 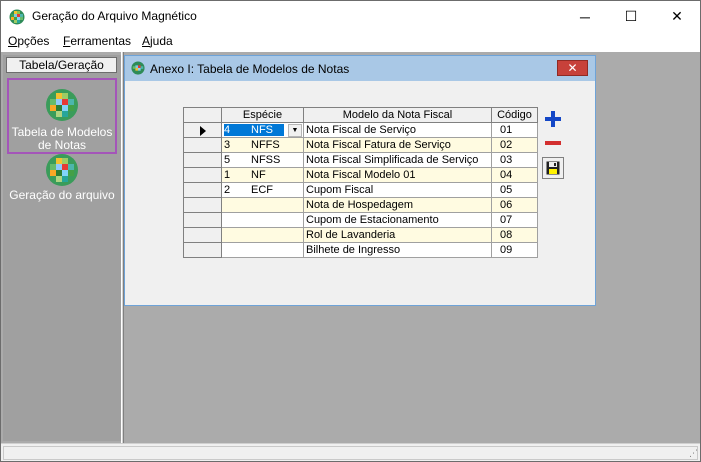 I want to click on codigo-cell: 01, so click(x=514, y=130).